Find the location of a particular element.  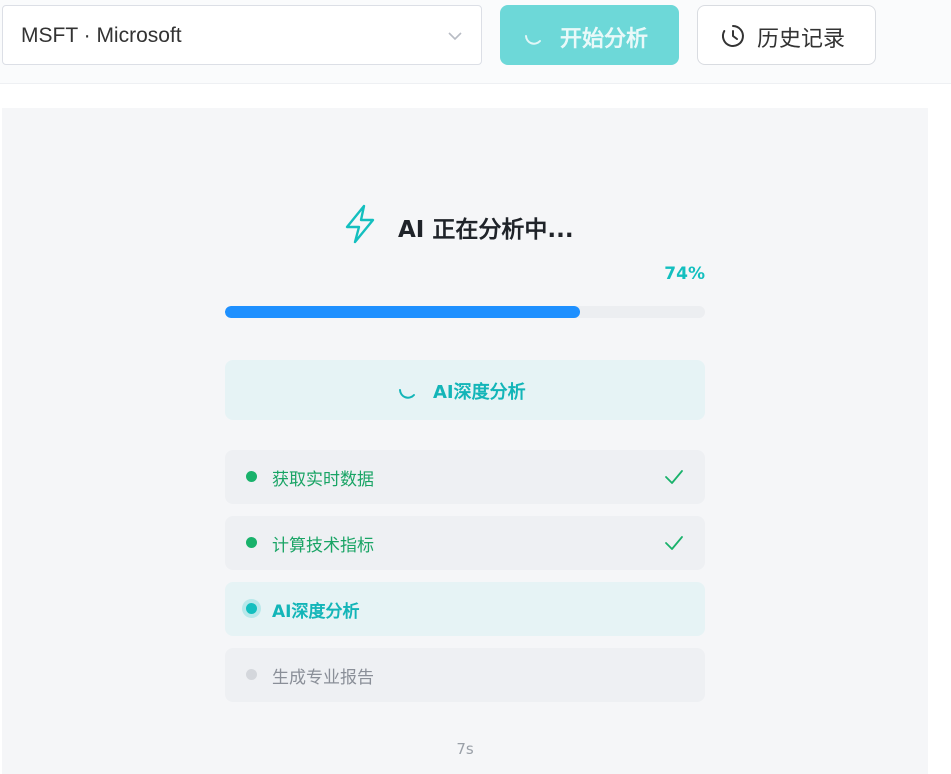

progress-bar is located at coordinates (465, 312).